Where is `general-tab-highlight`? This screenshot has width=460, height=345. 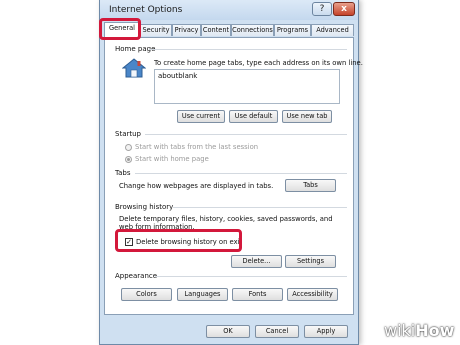 general-tab-highlight is located at coordinates (120, 29).